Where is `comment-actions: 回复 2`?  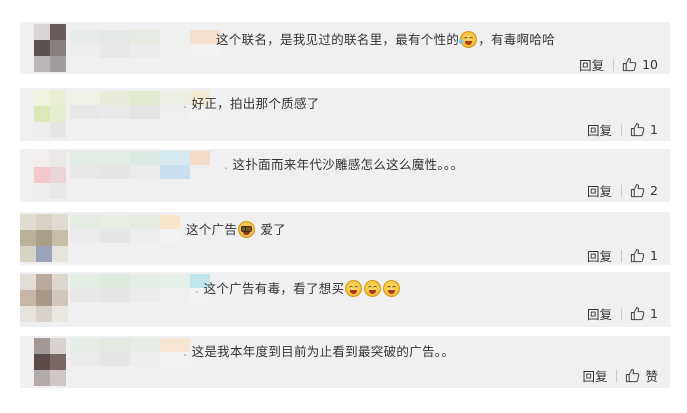
comment-actions: 回复 2 is located at coordinates (622, 190).